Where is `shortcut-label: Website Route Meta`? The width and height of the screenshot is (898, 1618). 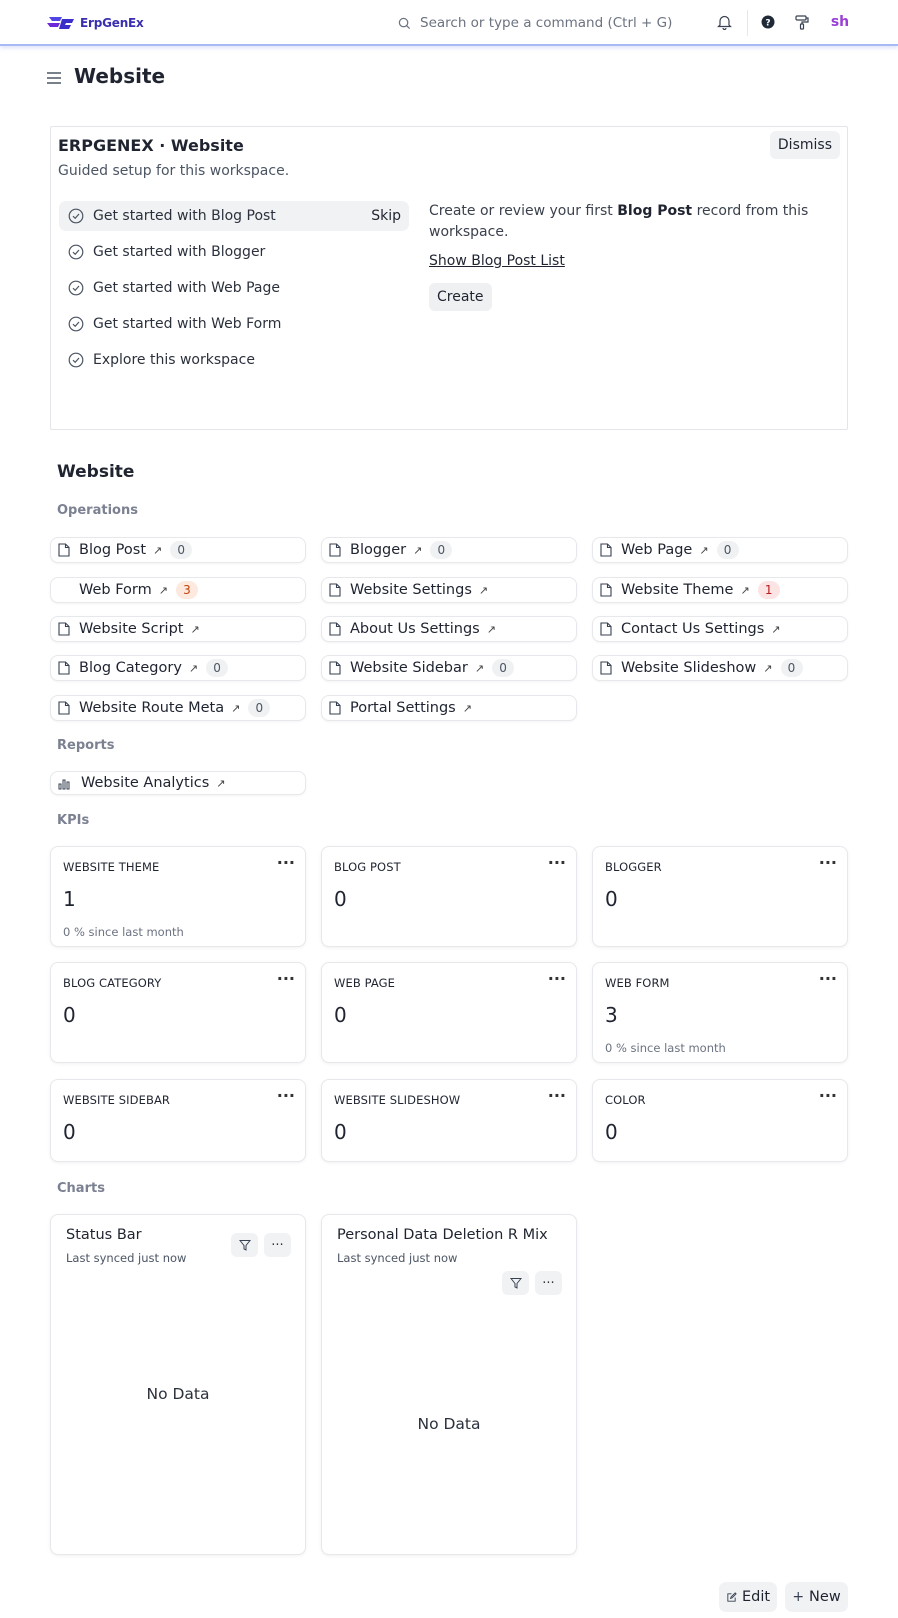 shortcut-label: Website Route Meta is located at coordinates (152, 708).